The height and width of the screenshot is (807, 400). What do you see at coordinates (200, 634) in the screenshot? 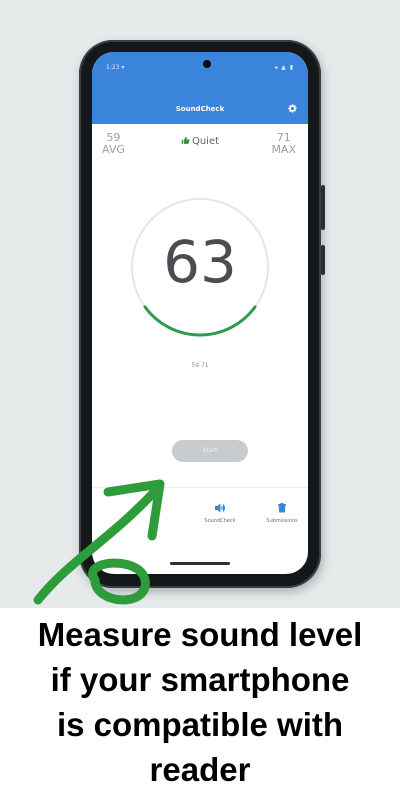
I see `caption-line-1: Measure sound level` at bounding box center [200, 634].